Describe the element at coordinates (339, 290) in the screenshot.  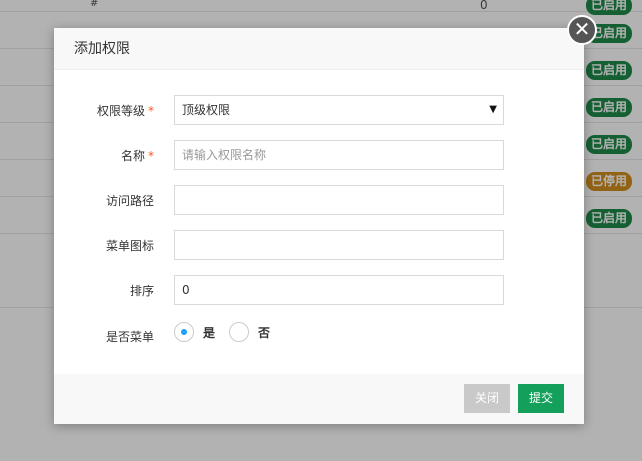
I see `order-input` at that location.